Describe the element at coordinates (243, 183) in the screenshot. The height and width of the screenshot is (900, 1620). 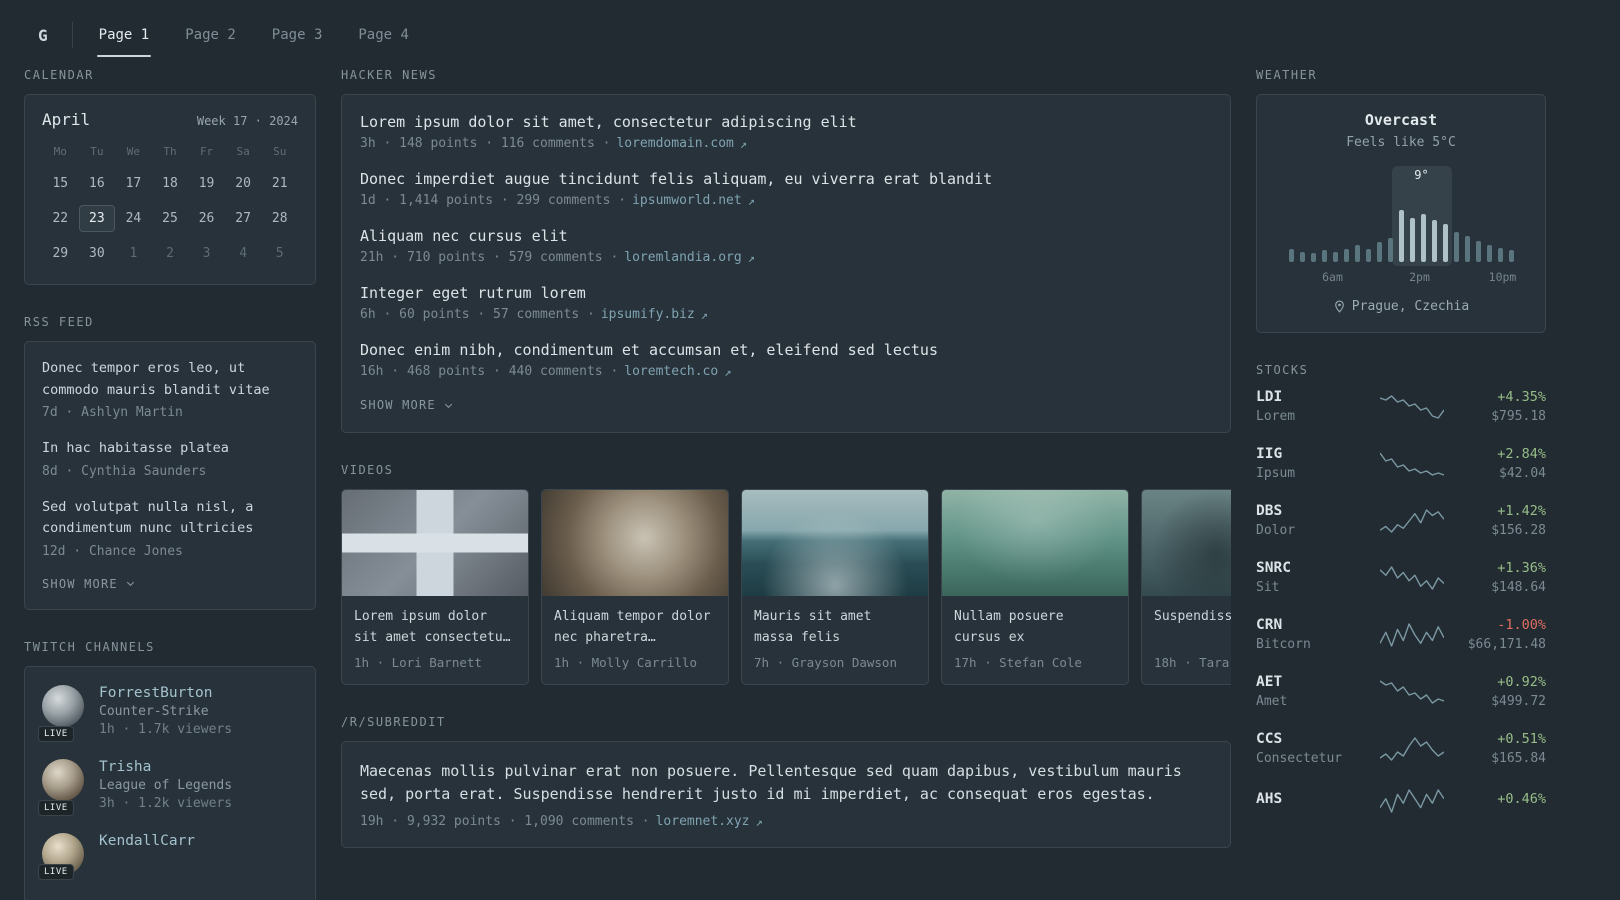
I see `calendar-day: 20` at that location.